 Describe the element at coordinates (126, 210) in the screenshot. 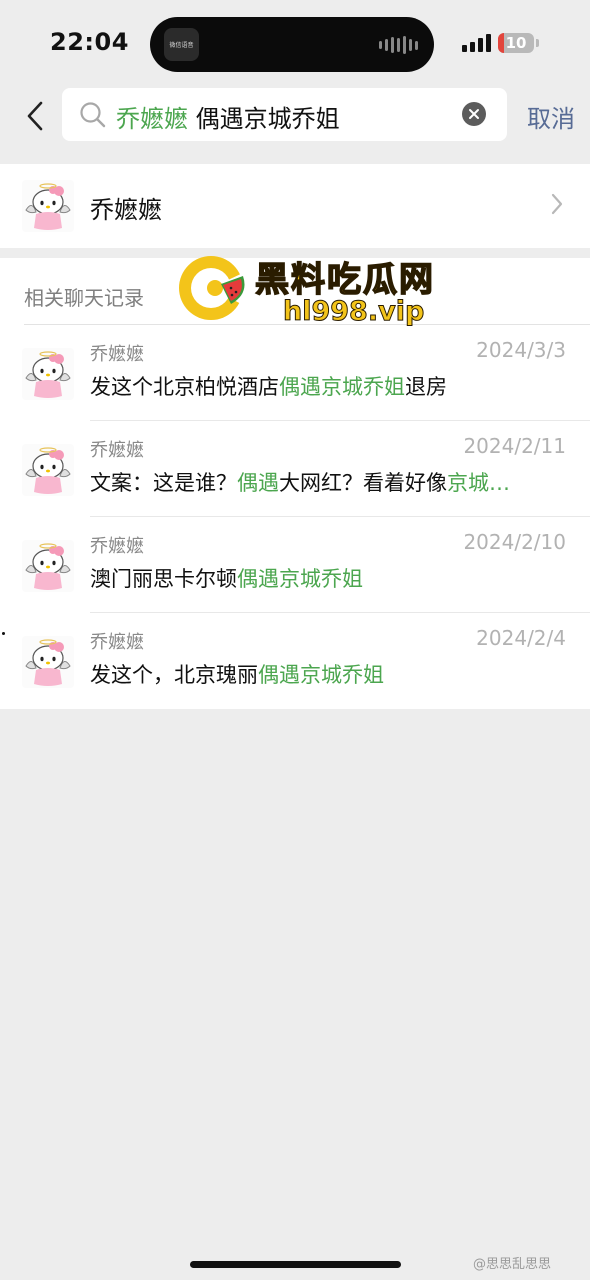

I see `contact-name: 乔嬷嬷` at that location.